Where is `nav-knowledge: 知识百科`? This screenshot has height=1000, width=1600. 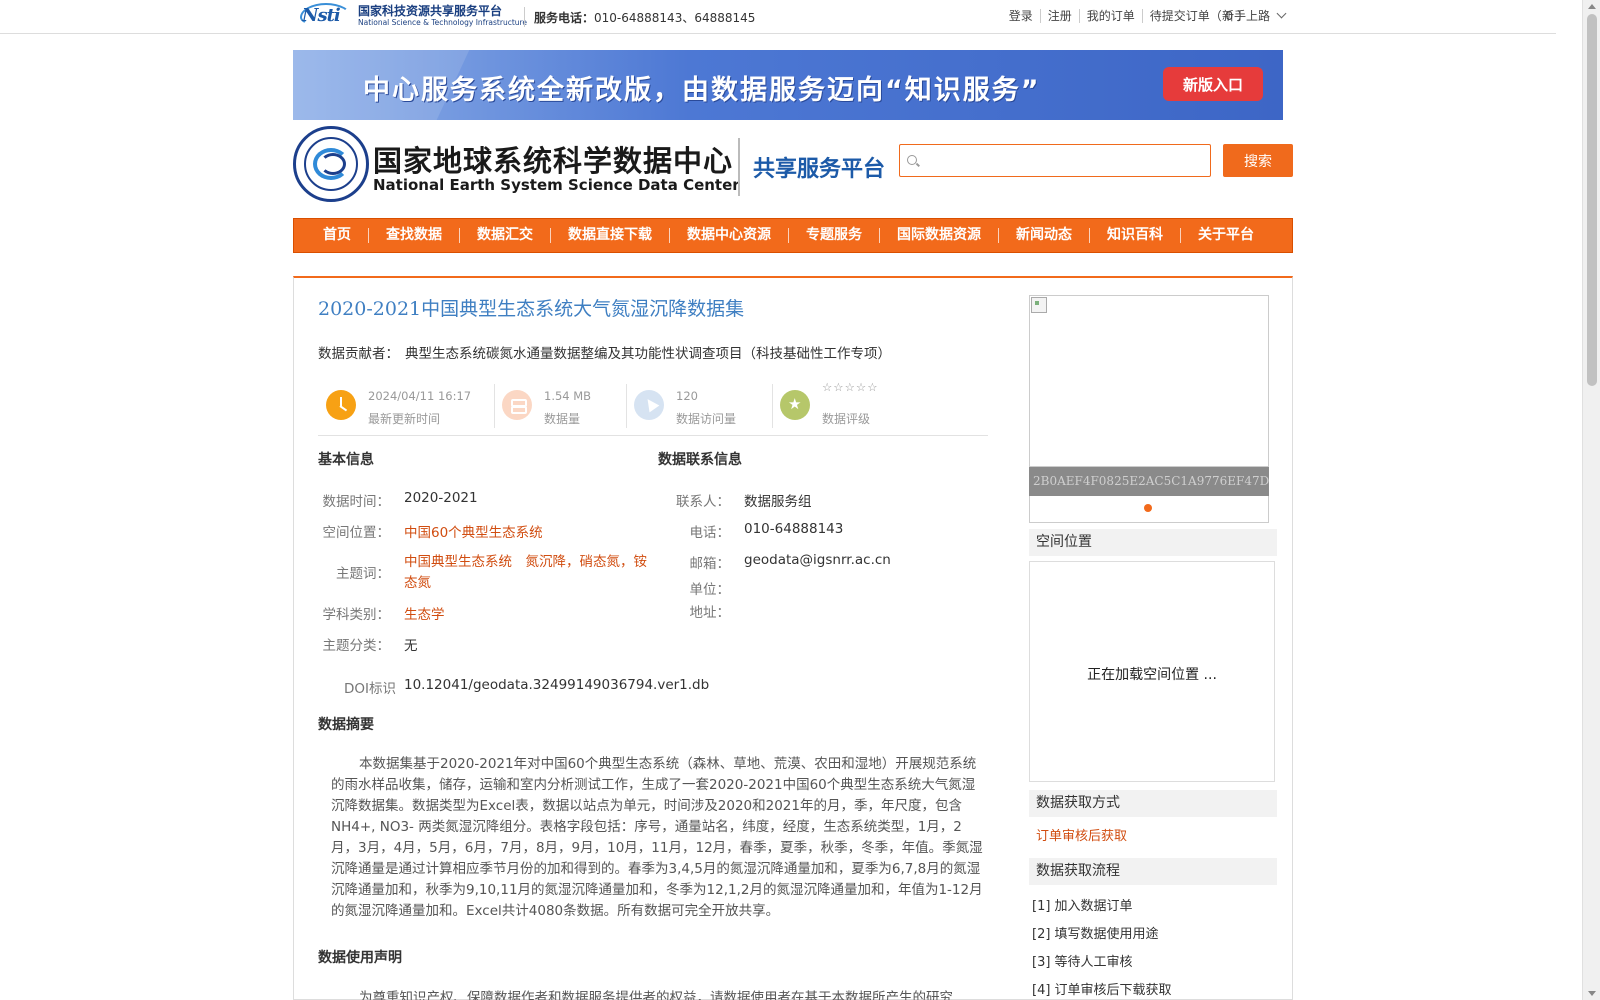 nav-knowledge: 知识百科 is located at coordinates (1135, 235).